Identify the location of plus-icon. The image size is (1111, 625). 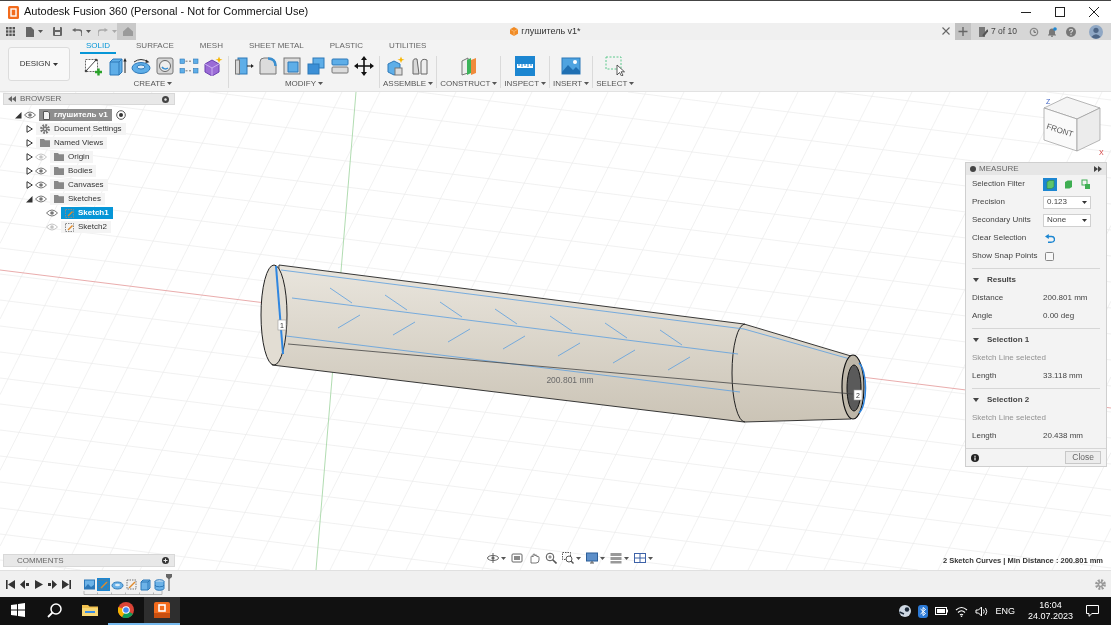
(963, 31).